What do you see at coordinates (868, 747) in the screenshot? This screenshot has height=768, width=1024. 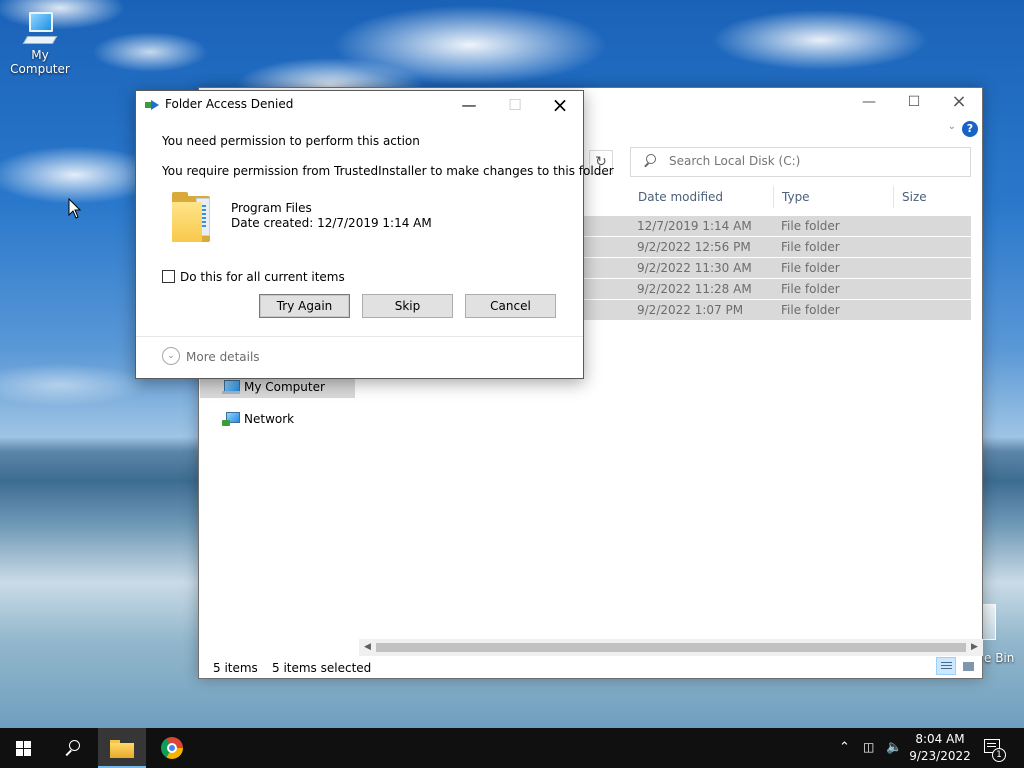 I see `network-icon: ◫` at bounding box center [868, 747].